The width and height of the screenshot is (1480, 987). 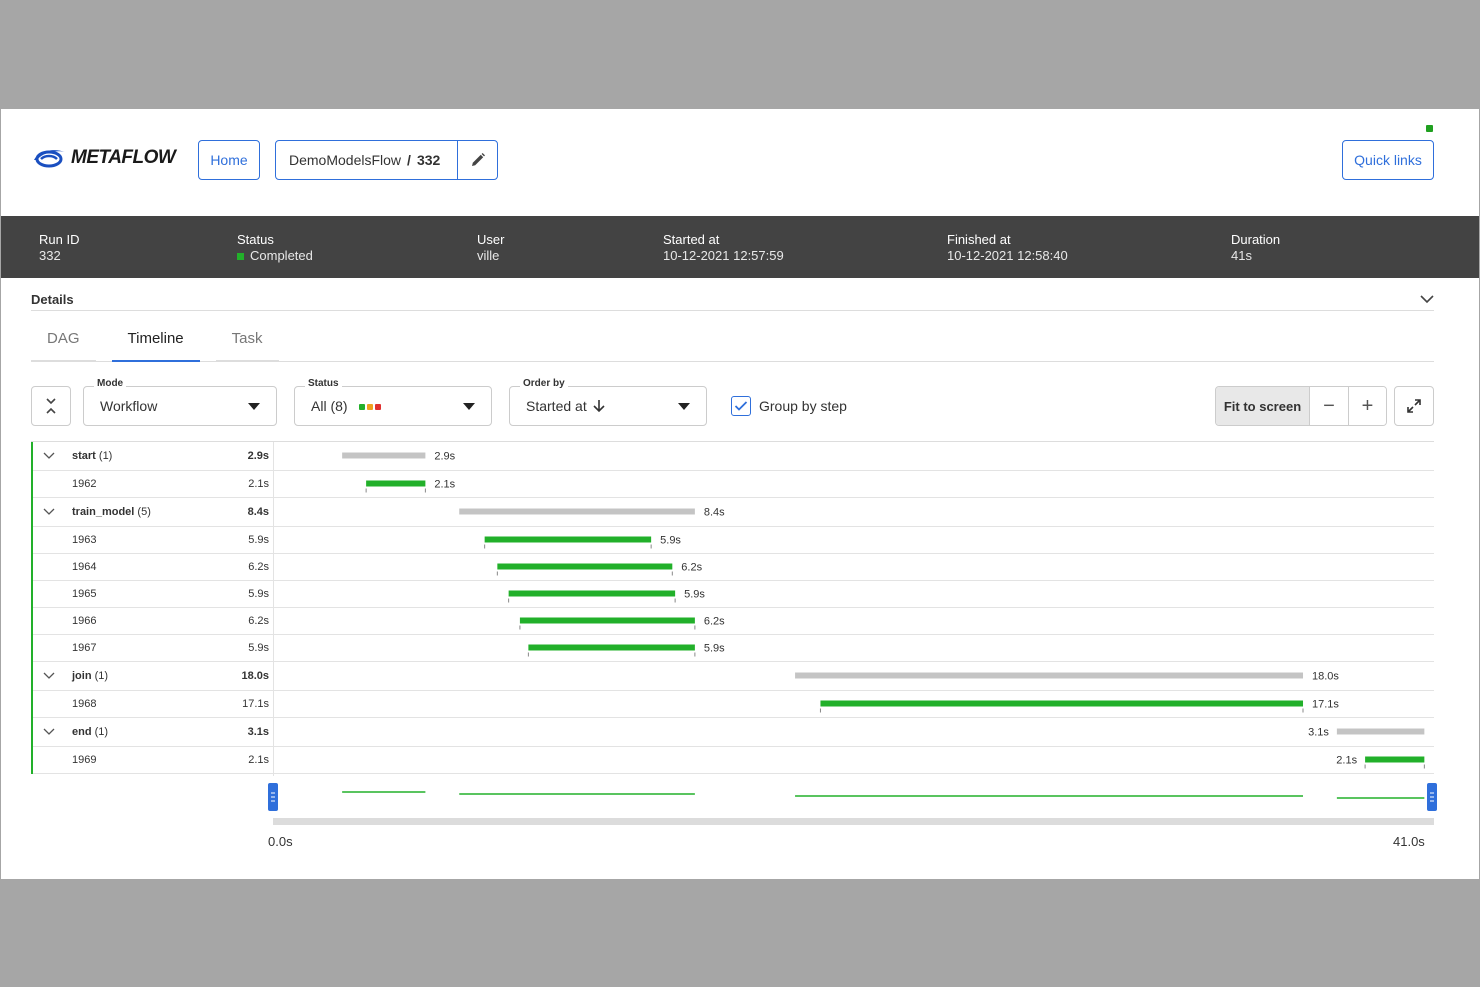 I want to click on timeline-task-row: 1964 6.2s, so click(x=732, y=567).